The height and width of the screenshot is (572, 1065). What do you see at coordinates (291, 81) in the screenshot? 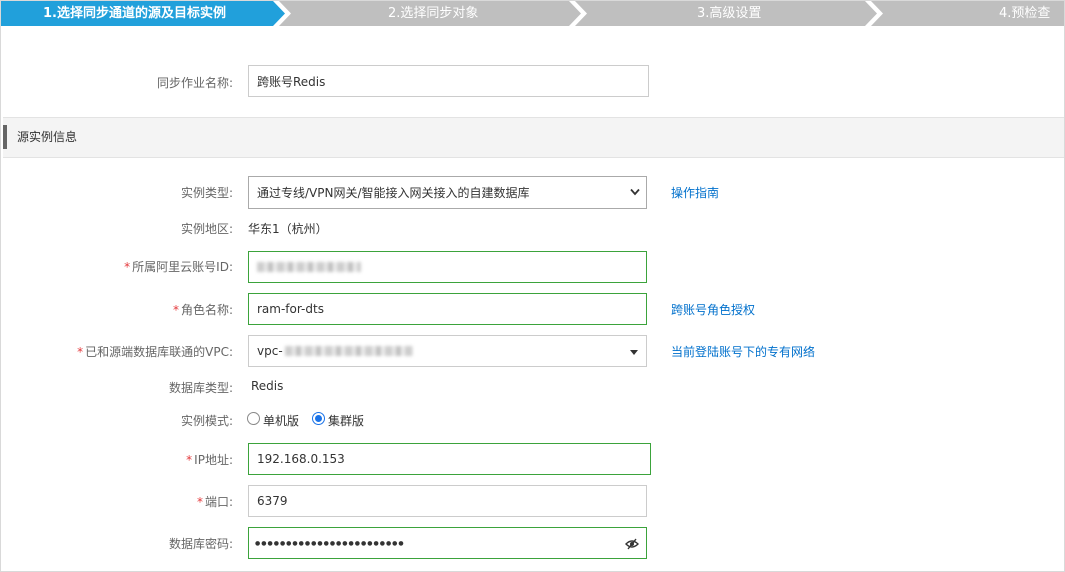
I see `task-name-value: 跨账号Redis` at bounding box center [291, 81].